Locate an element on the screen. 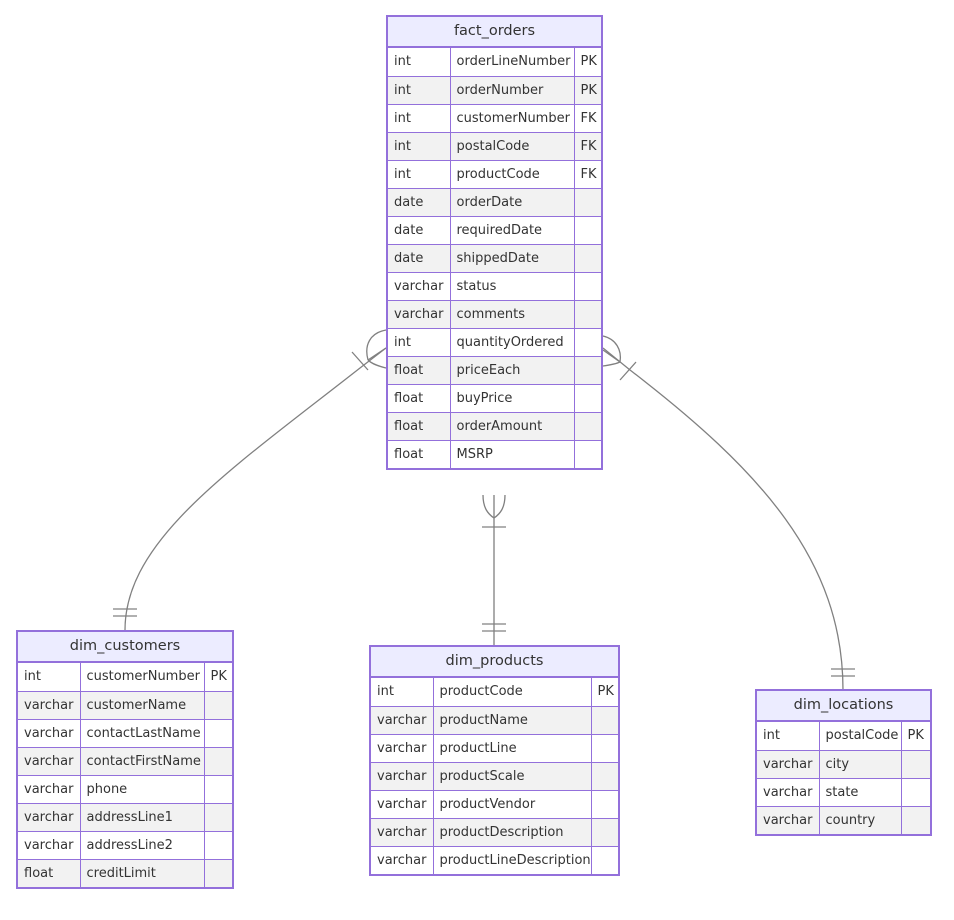 The image size is (954, 920). attribute-row: int customerNumber PK is located at coordinates (125, 677).